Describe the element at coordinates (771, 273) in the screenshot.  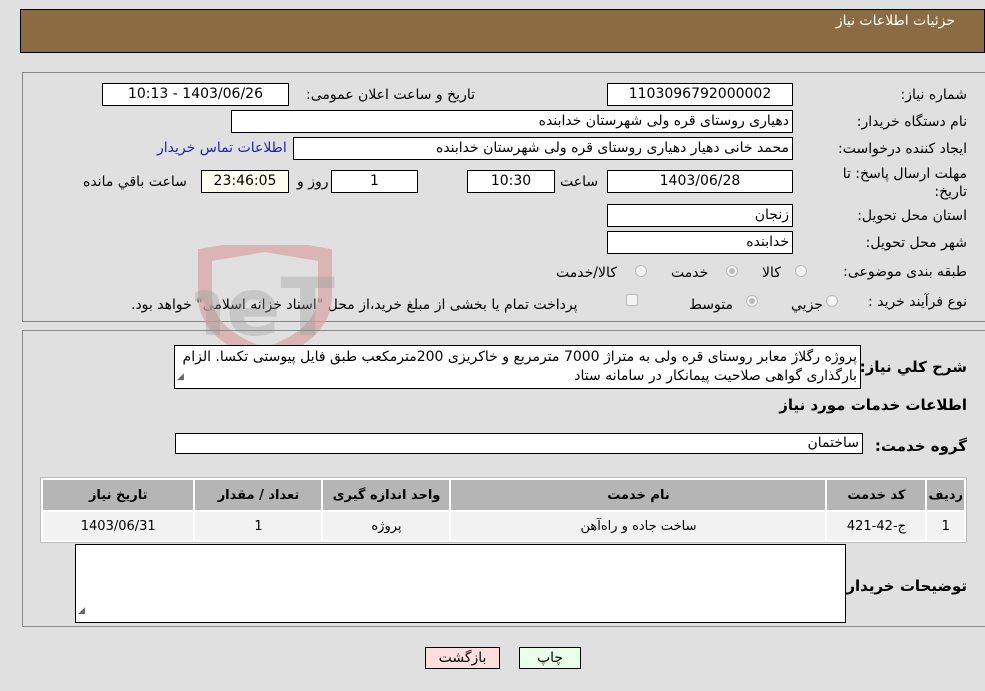
I see `category-option-goods: کالا` at that location.